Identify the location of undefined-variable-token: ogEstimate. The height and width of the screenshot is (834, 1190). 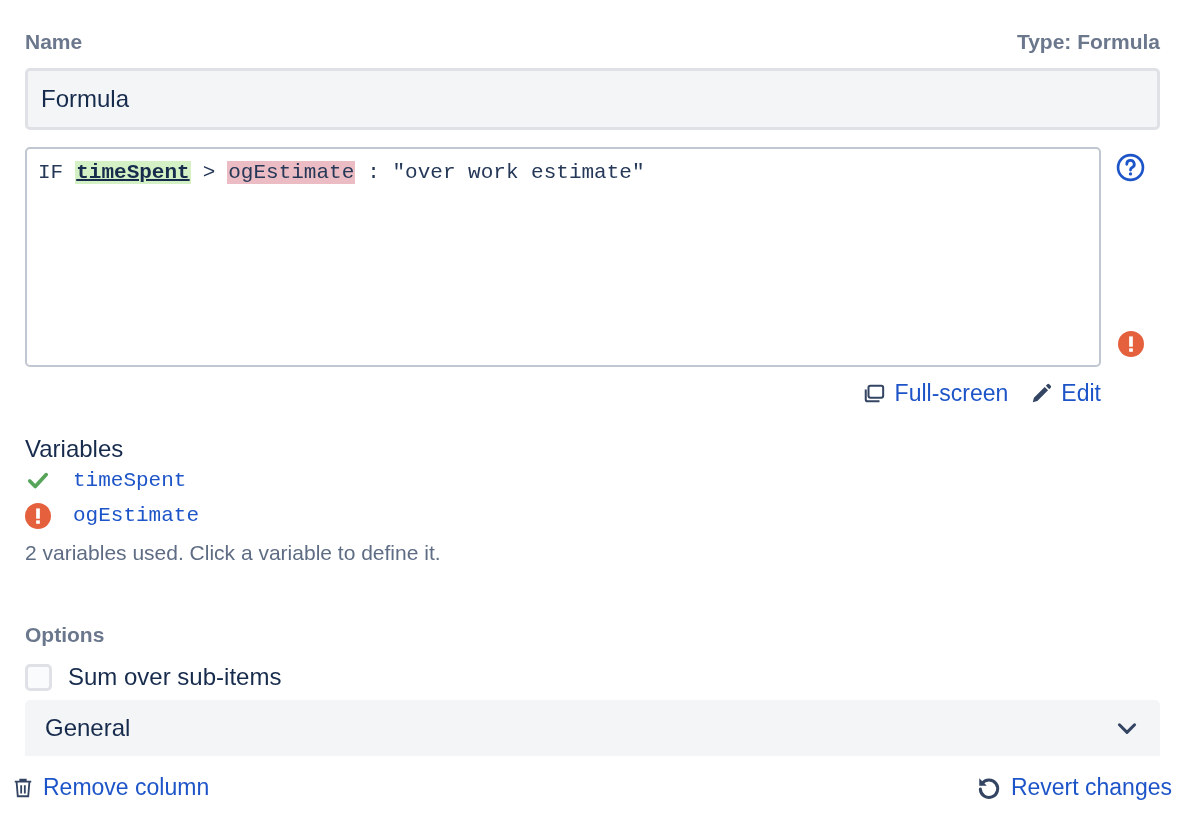
(291, 172).